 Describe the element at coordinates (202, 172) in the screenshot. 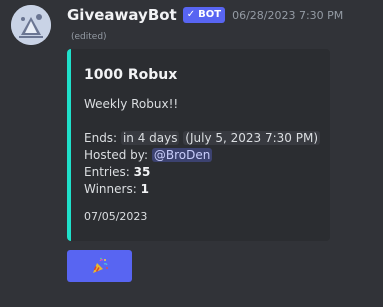

I see `entries-line: Entries: 35` at that location.